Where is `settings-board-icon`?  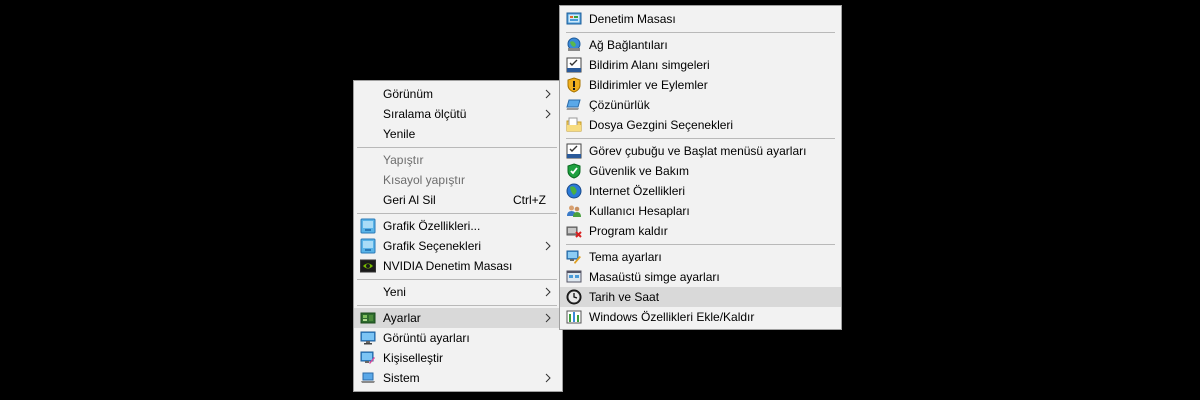
settings-board-icon is located at coordinates (368, 318).